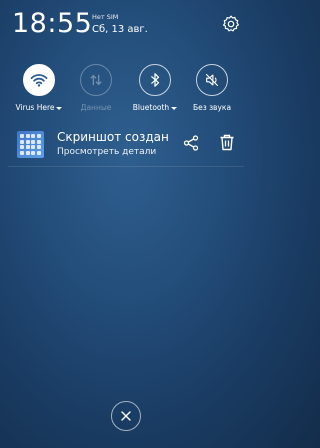 The image size is (320, 448). Describe the element at coordinates (39, 108) in the screenshot. I see `toggle-wifi-label: Virus Here` at that location.